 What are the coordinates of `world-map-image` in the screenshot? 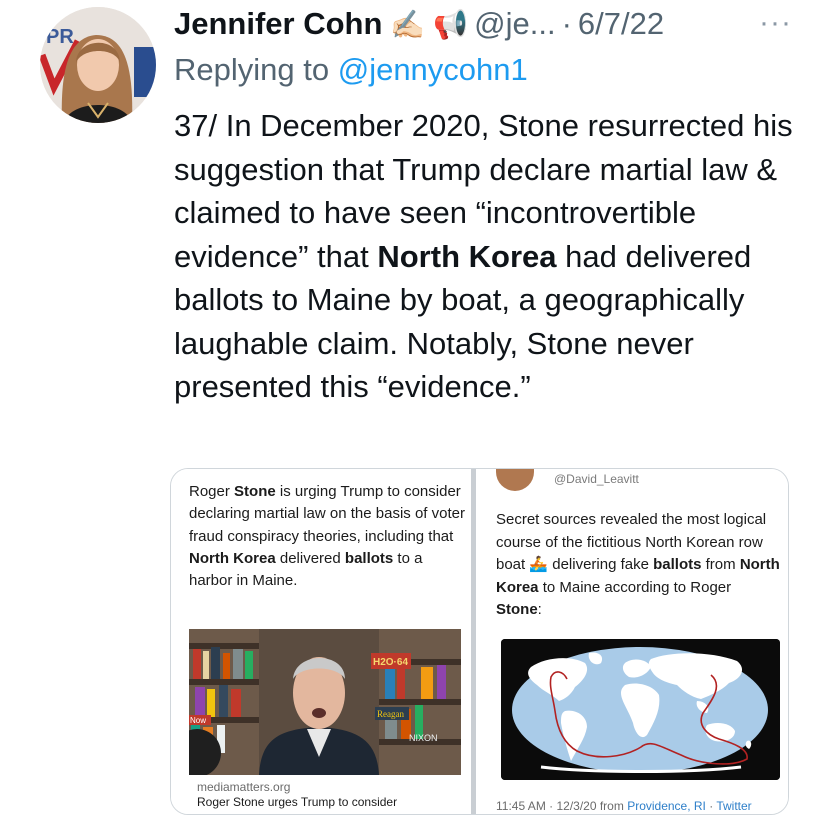 It's located at (640, 709).